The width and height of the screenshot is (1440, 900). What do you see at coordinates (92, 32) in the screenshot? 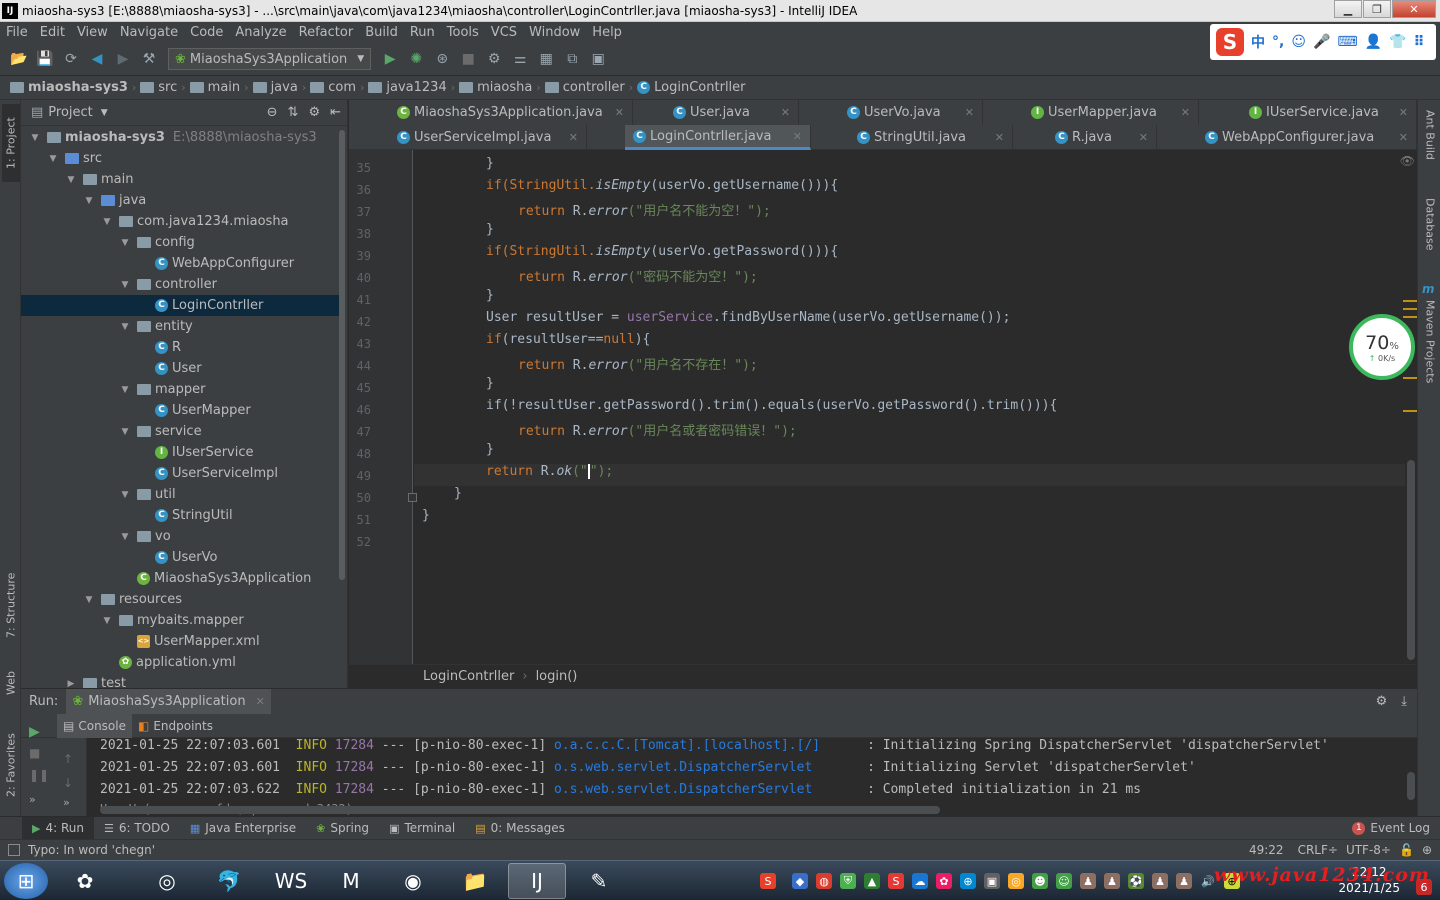
I see `menu-view: View` at bounding box center [92, 32].